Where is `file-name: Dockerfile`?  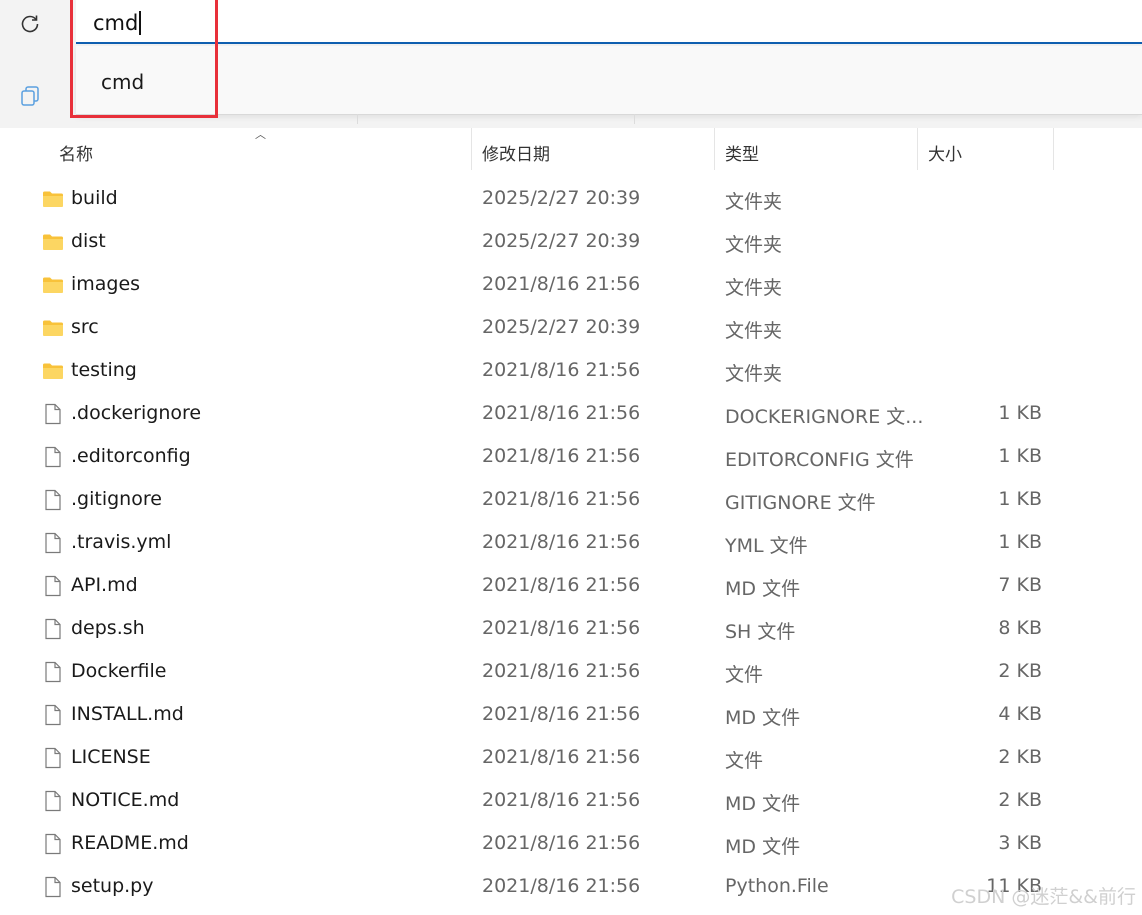 file-name: Dockerfile is located at coordinates (119, 671).